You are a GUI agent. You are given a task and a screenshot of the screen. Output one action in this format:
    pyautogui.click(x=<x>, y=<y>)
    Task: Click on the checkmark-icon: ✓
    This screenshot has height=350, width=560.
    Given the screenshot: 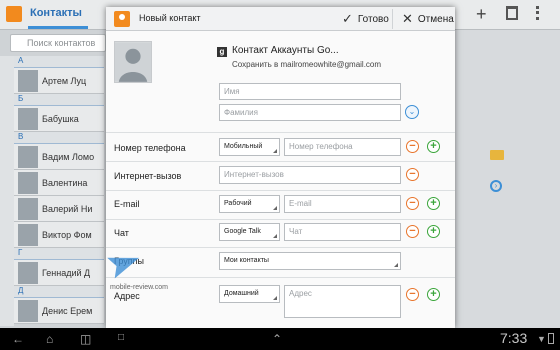 What is the action you would take?
    pyautogui.click(x=347, y=18)
    